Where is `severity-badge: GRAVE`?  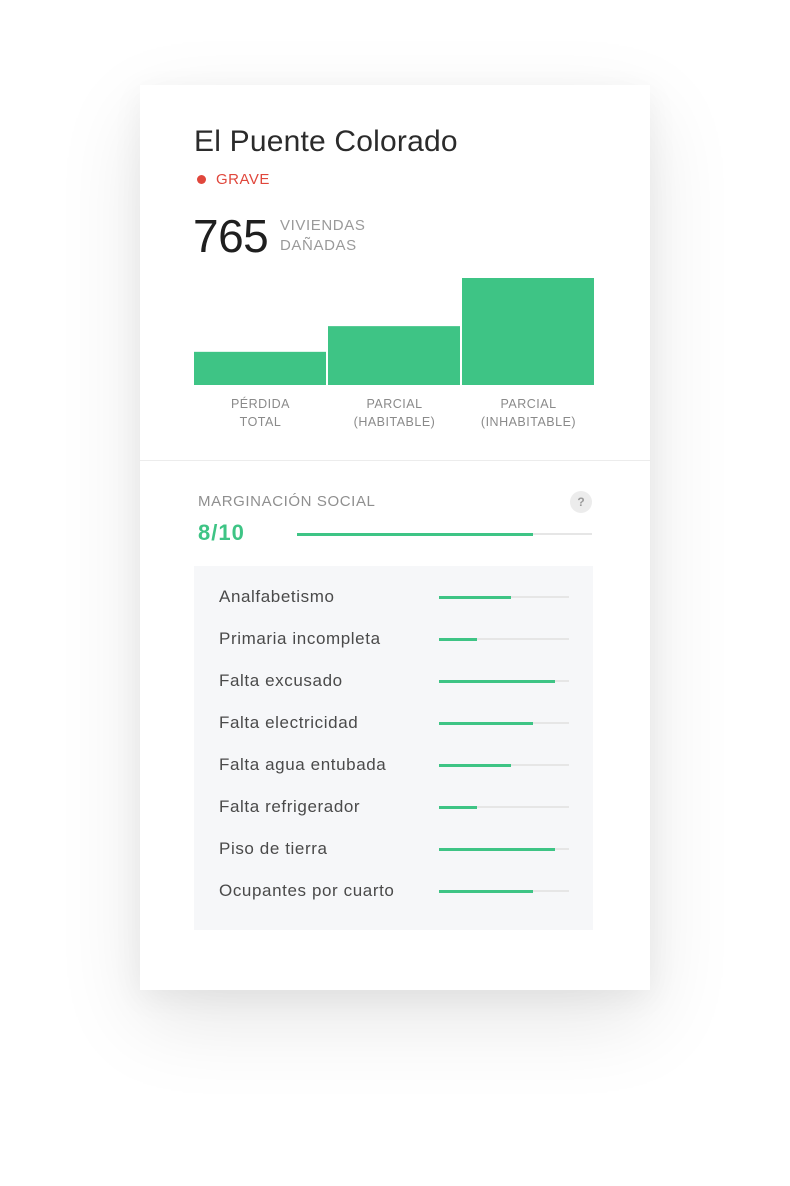
severity-badge: GRAVE is located at coordinates (233, 179).